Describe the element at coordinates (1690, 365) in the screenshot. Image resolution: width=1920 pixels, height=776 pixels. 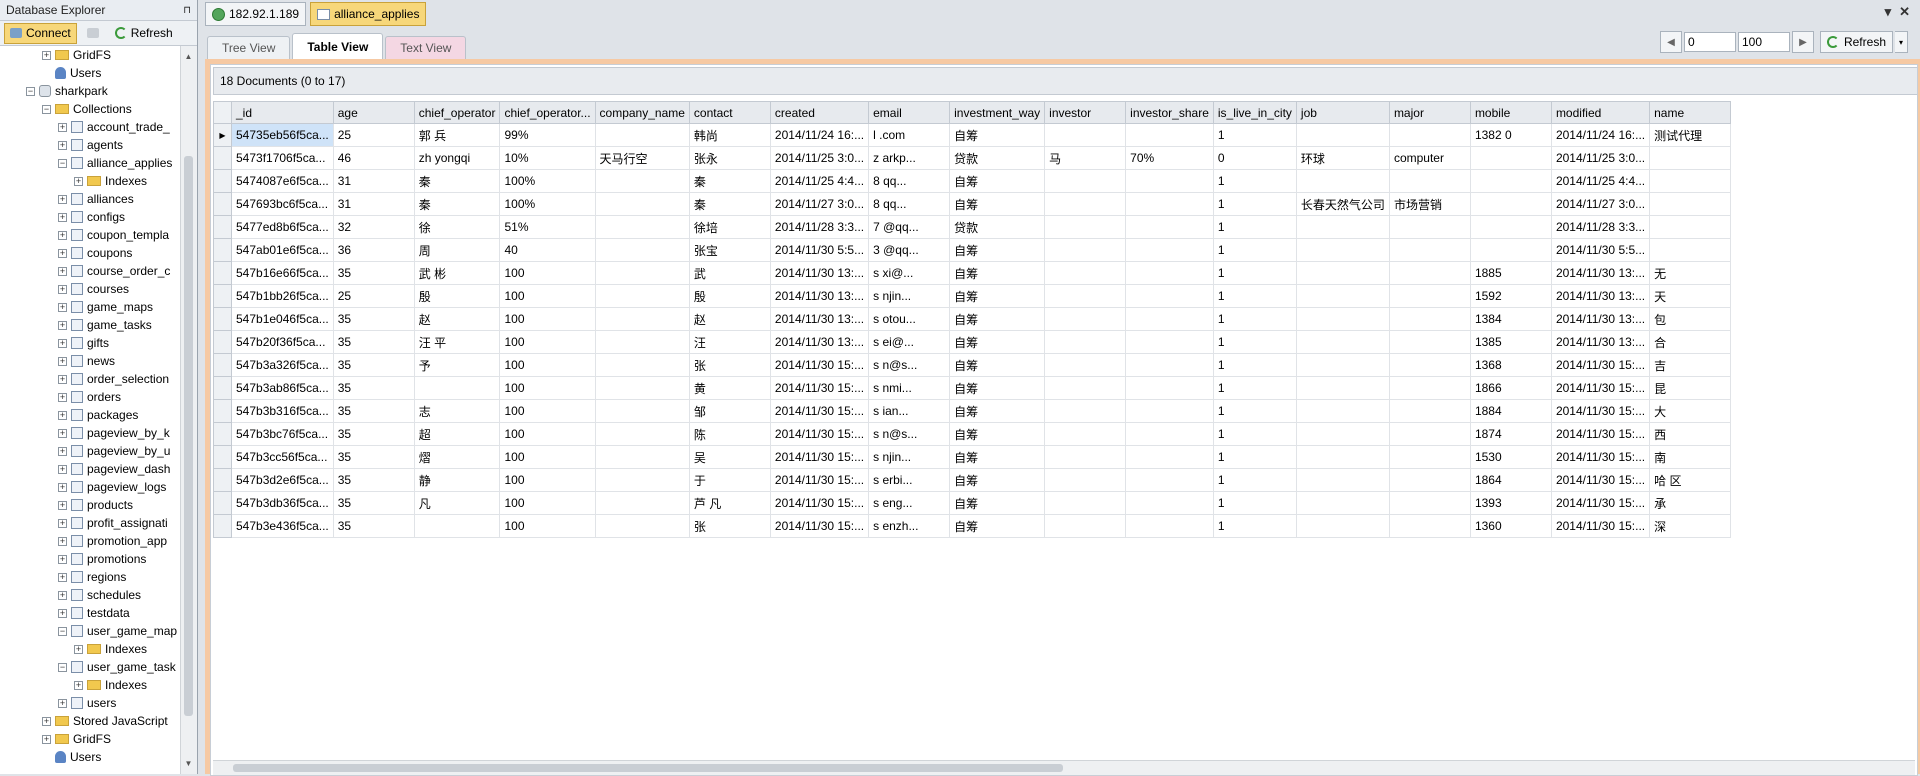
I see `table-cell: 吉` at that location.